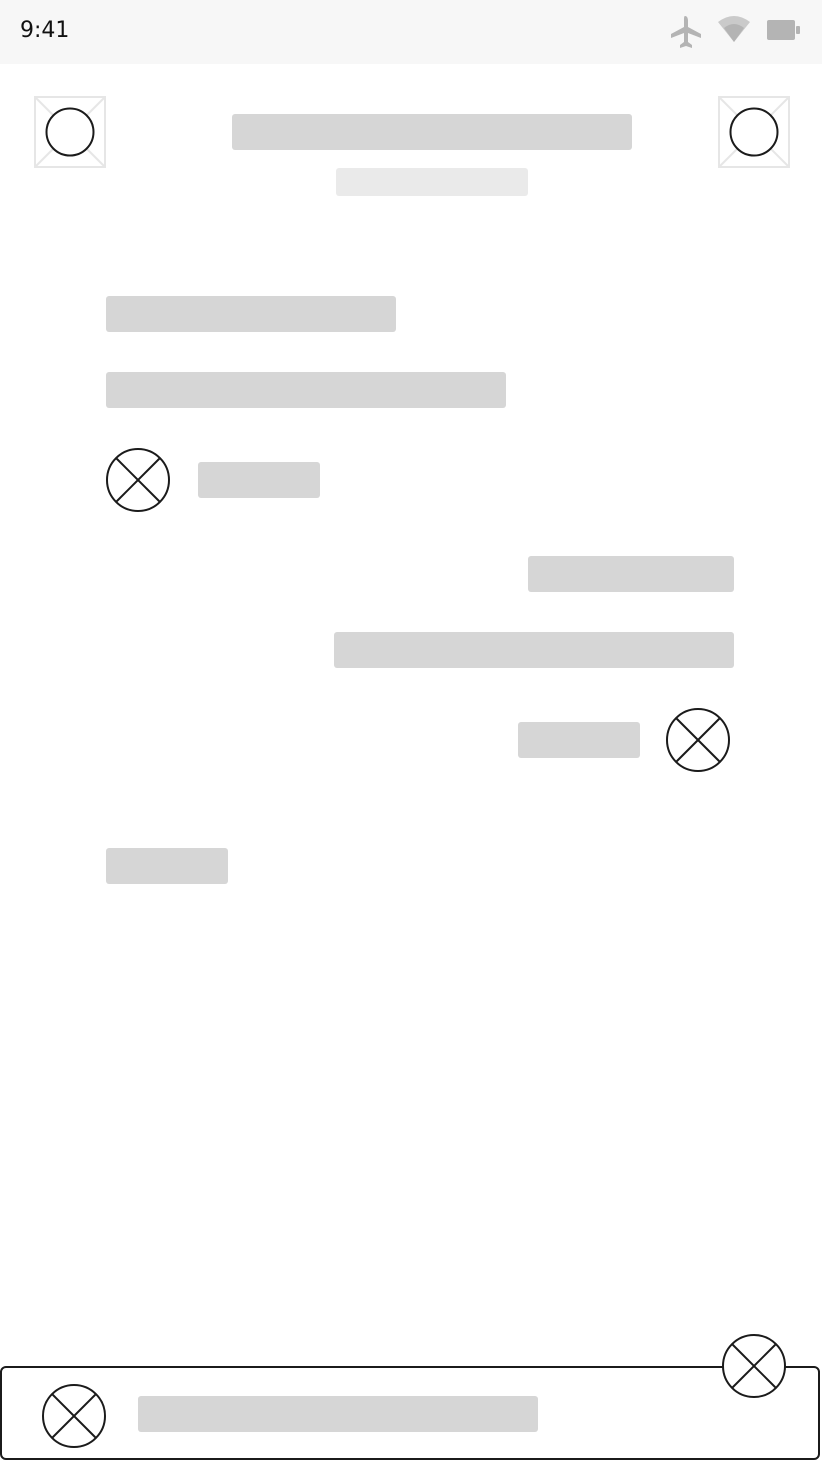  Describe the element at coordinates (686, 32) in the screenshot. I see `airplane-icon` at that location.